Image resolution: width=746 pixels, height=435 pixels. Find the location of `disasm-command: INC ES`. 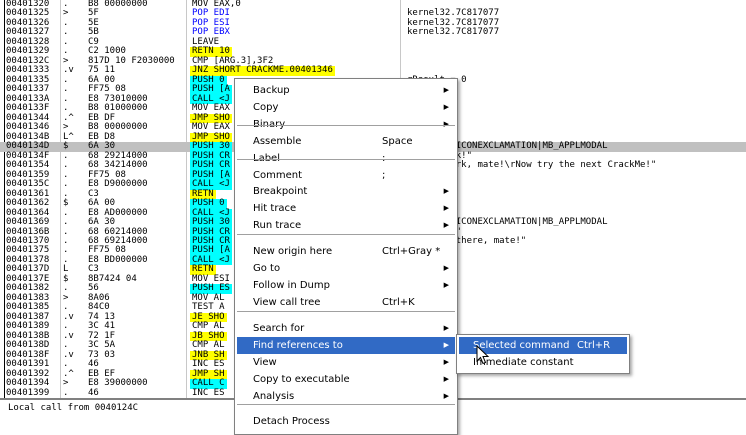

disasm-command: INC ES is located at coordinates (208, 392).